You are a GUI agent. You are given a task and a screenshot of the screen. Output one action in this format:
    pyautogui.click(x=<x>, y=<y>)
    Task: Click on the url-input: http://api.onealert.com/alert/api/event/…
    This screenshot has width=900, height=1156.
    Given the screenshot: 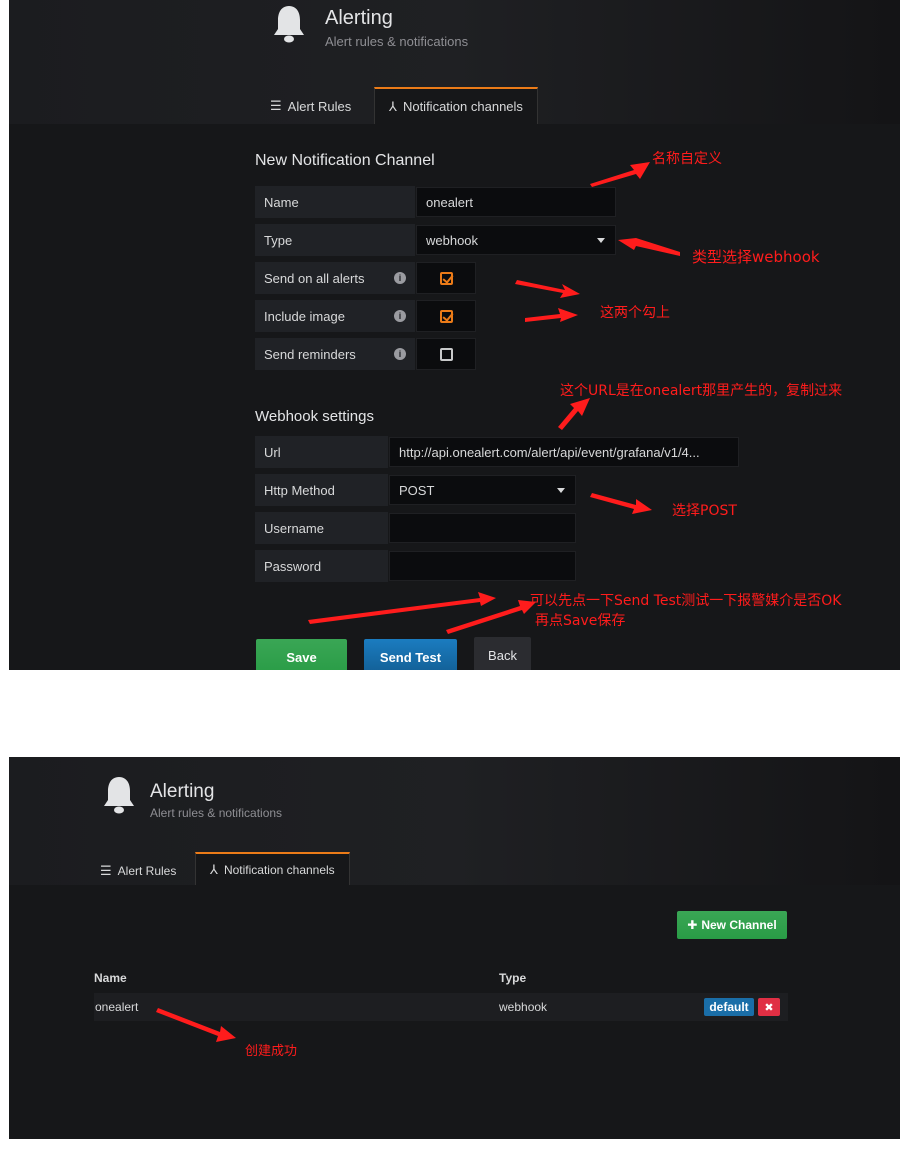 What is the action you would take?
    pyautogui.click(x=564, y=452)
    